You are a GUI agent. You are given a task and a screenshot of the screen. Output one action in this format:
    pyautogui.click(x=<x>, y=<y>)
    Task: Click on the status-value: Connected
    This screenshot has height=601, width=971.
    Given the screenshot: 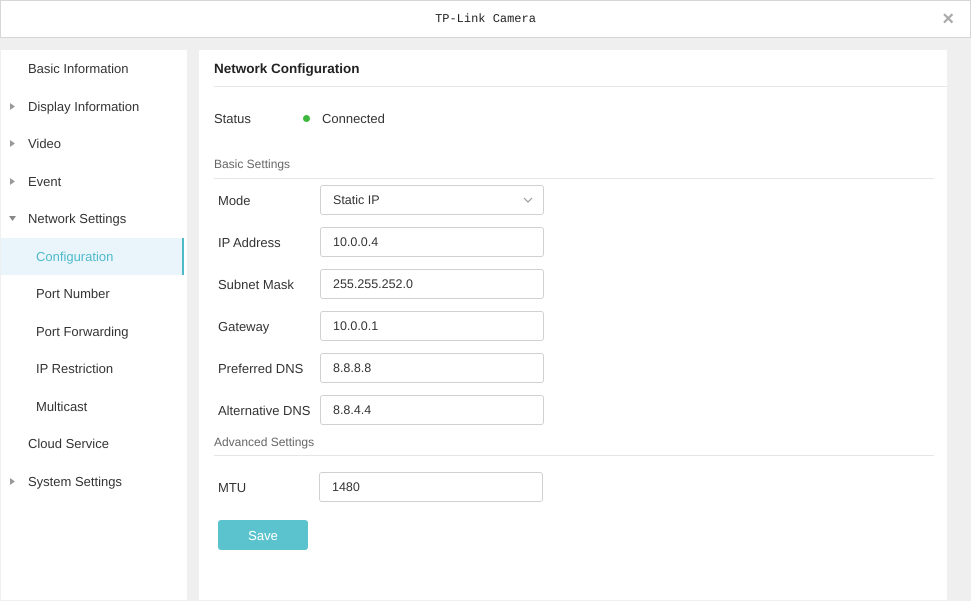 What is the action you would take?
    pyautogui.click(x=353, y=118)
    